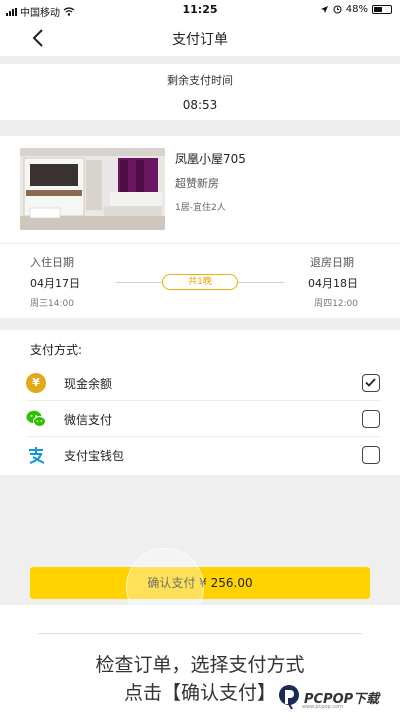  I want to click on checkin-date: 04月17日, so click(55, 283).